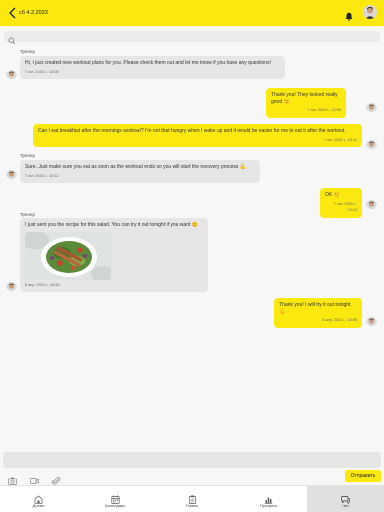 This screenshot has height=512, width=384. What do you see at coordinates (38, 505) in the screenshot?
I see `tab-label: Дневн` at bounding box center [38, 505].